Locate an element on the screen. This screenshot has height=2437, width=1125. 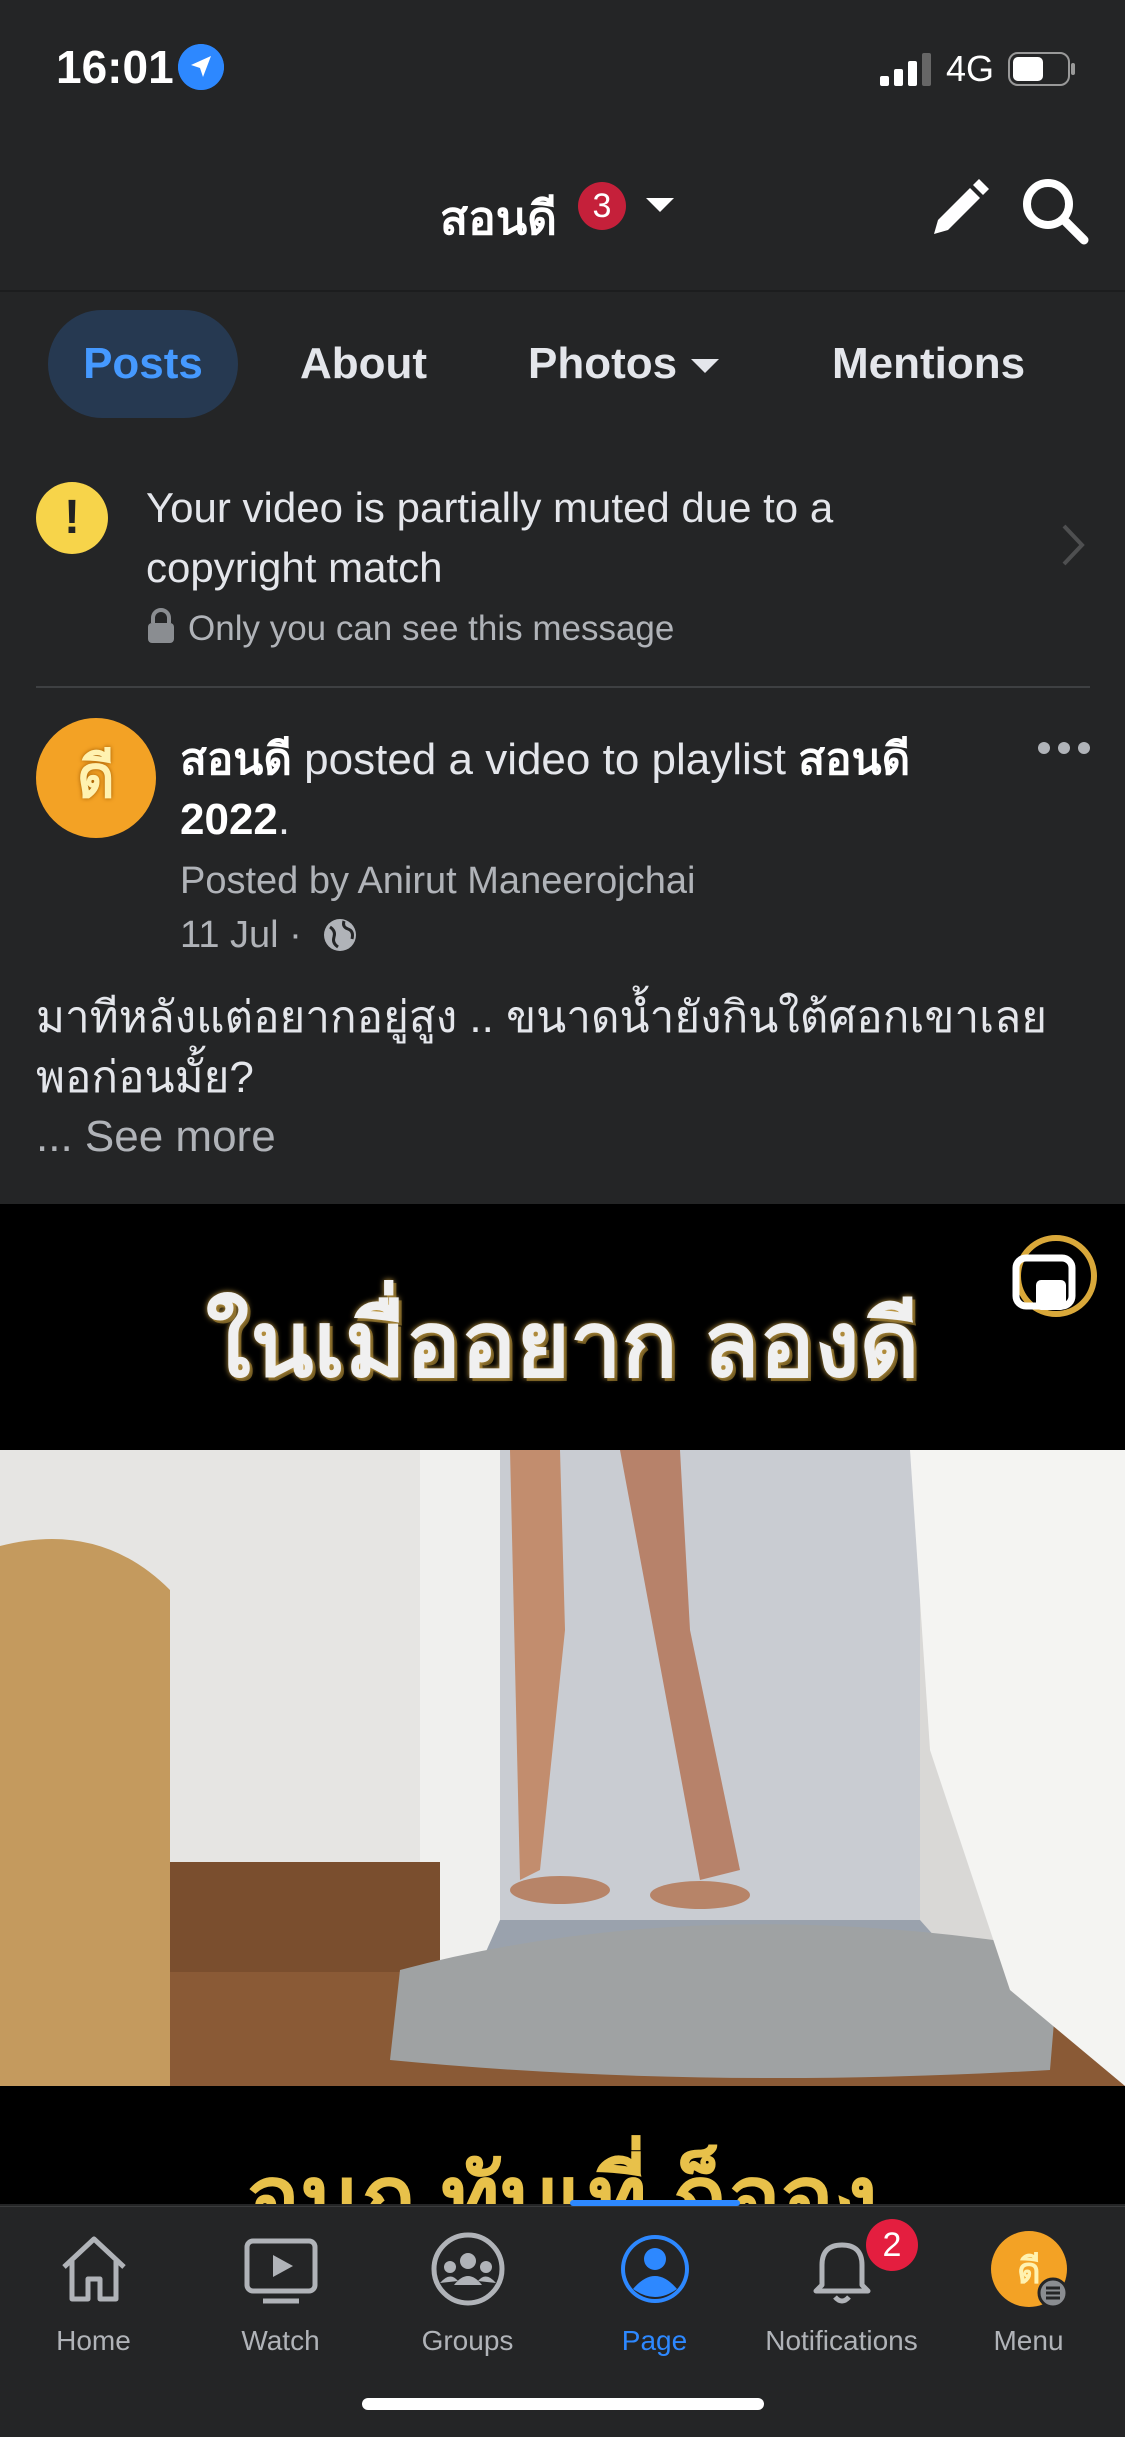
nav-page-label: Page is located at coordinates (654, 2340).